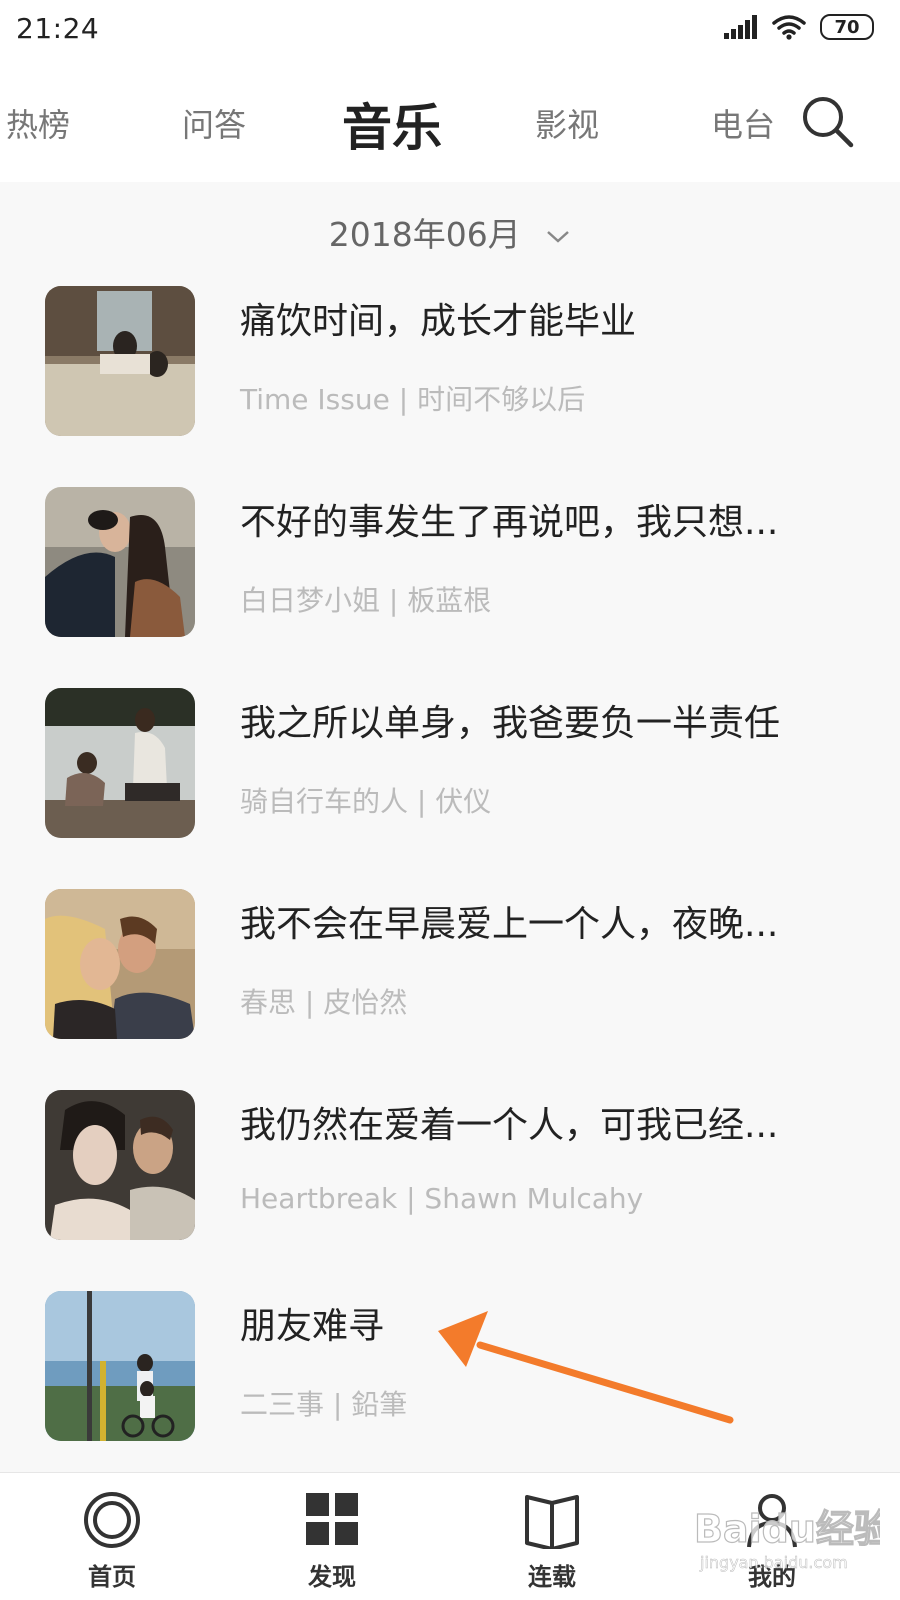  What do you see at coordinates (552, 1577) in the screenshot?
I see `bottom-tab-label: 连载` at bounding box center [552, 1577].